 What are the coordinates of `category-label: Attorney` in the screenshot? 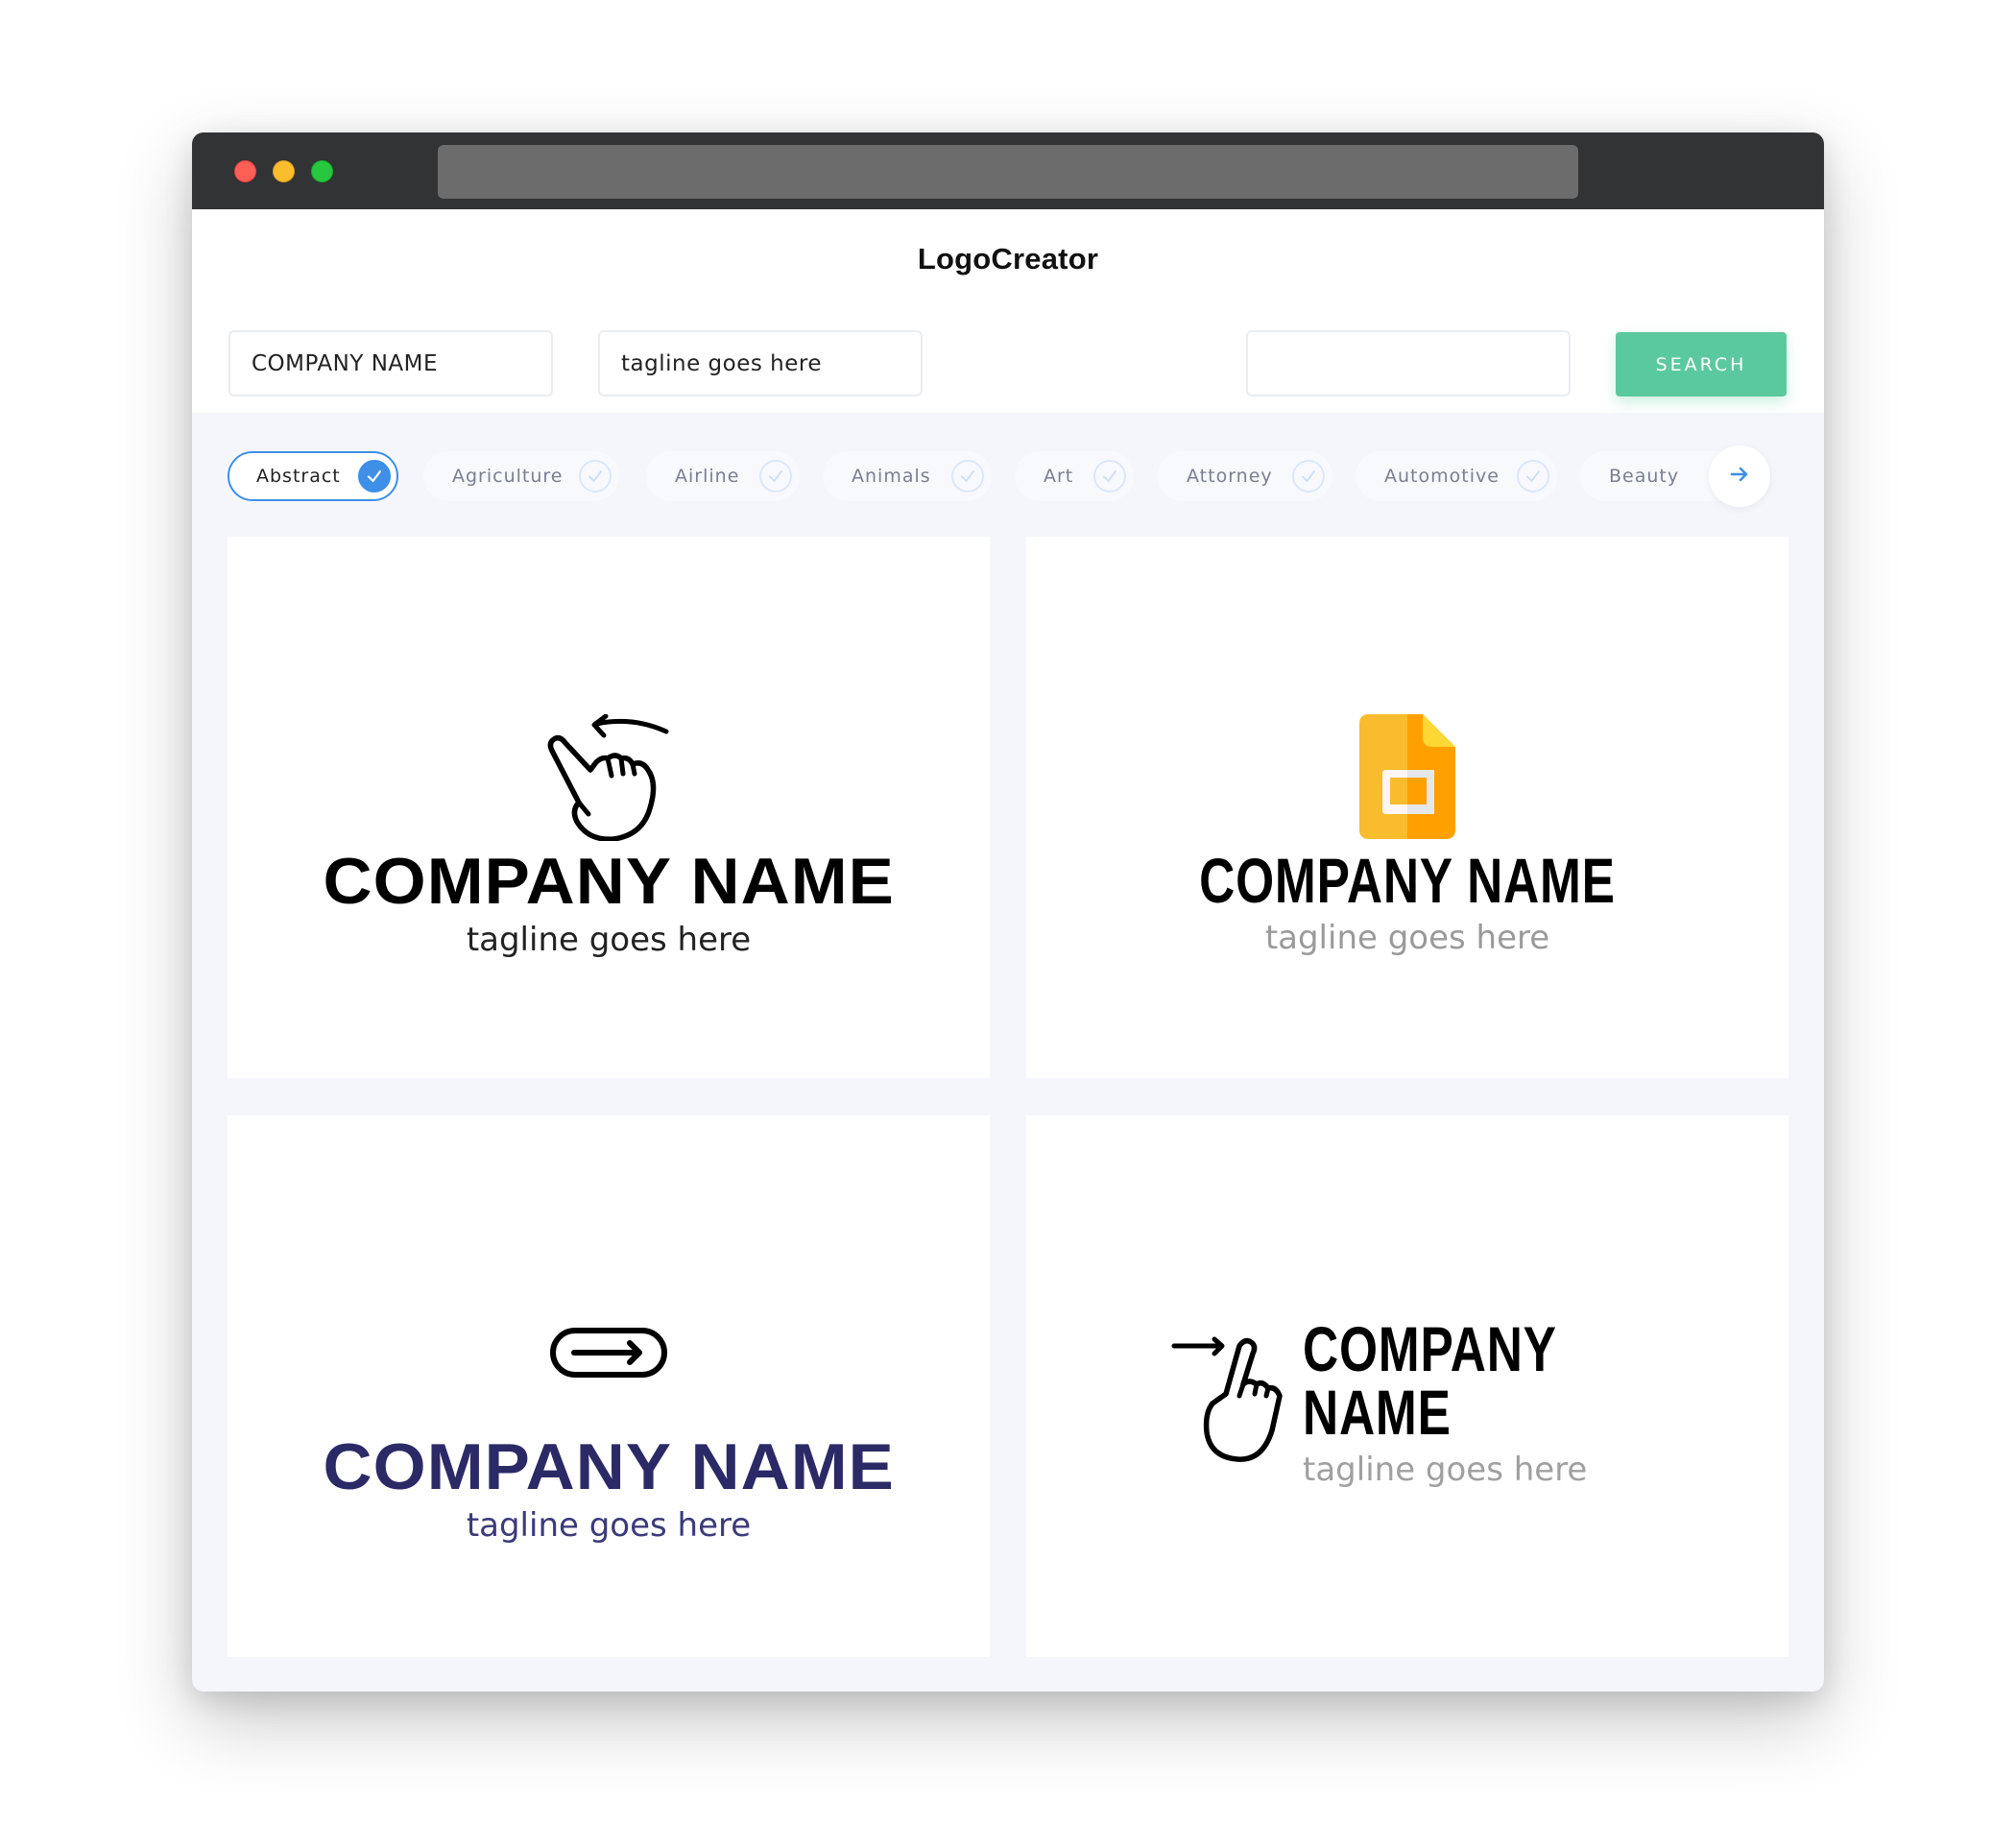 It's located at (1230, 476).